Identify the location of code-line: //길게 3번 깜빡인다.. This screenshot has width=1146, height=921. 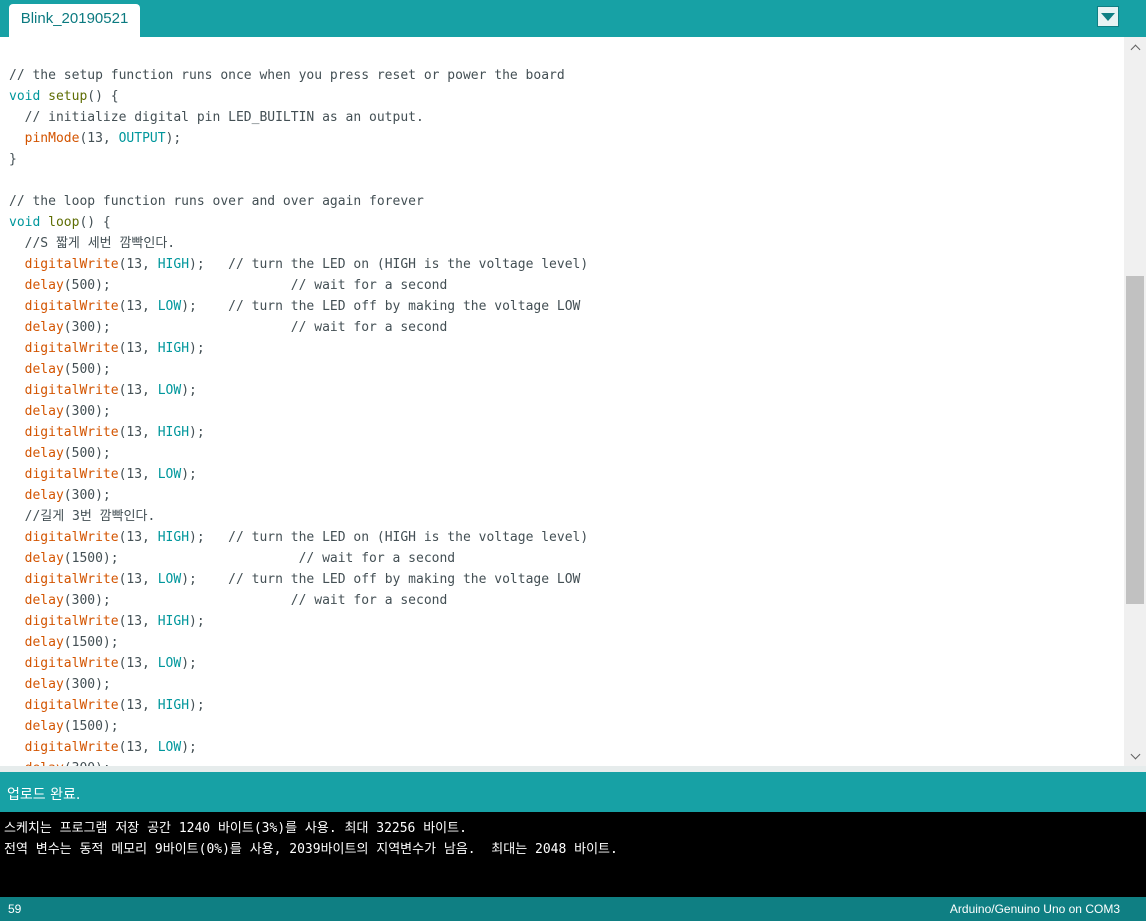
(82, 516).